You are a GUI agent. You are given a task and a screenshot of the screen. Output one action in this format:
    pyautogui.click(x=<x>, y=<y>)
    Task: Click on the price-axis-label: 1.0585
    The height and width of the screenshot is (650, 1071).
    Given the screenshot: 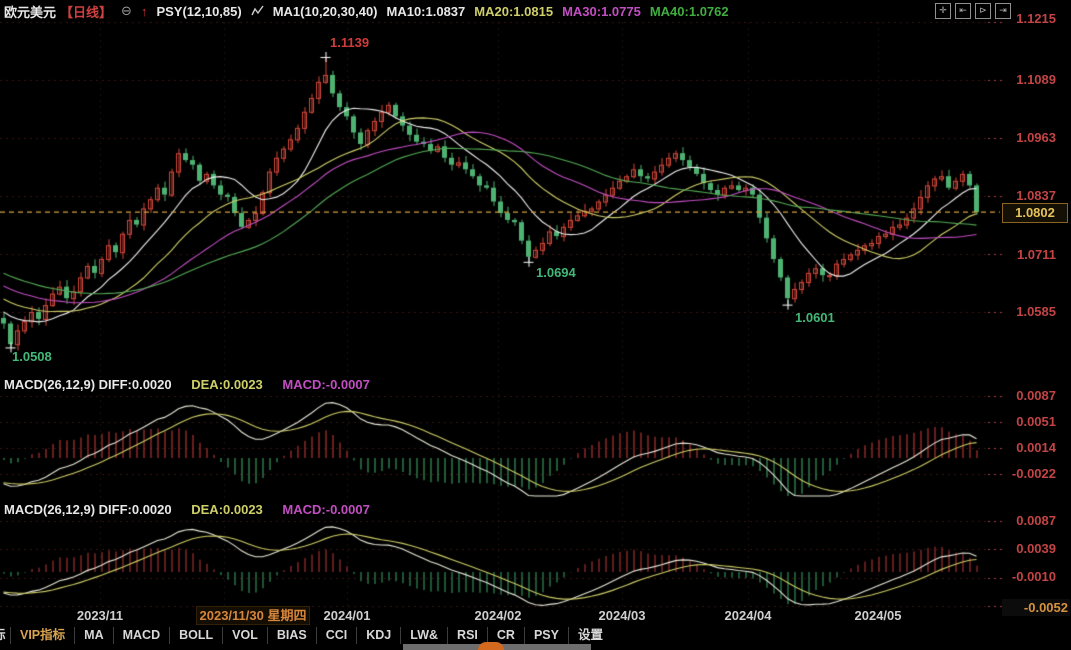 What is the action you would take?
    pyautogui.click(x=1036, y=311)
    